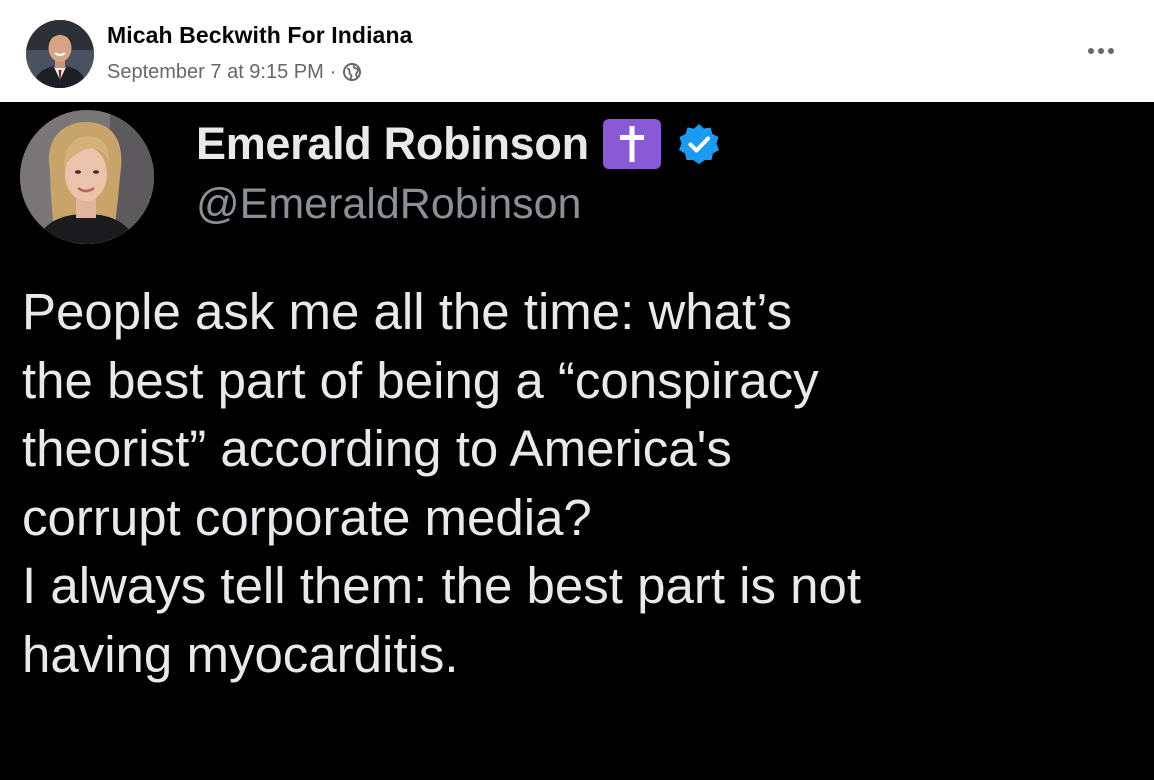 The width and height of the screenshot is (1154, 780). What do you see at coordinates (392, 143) in the screenshot?
I see `tweet-display-name: Emerald Robinson` at bounding box center [392, 143].